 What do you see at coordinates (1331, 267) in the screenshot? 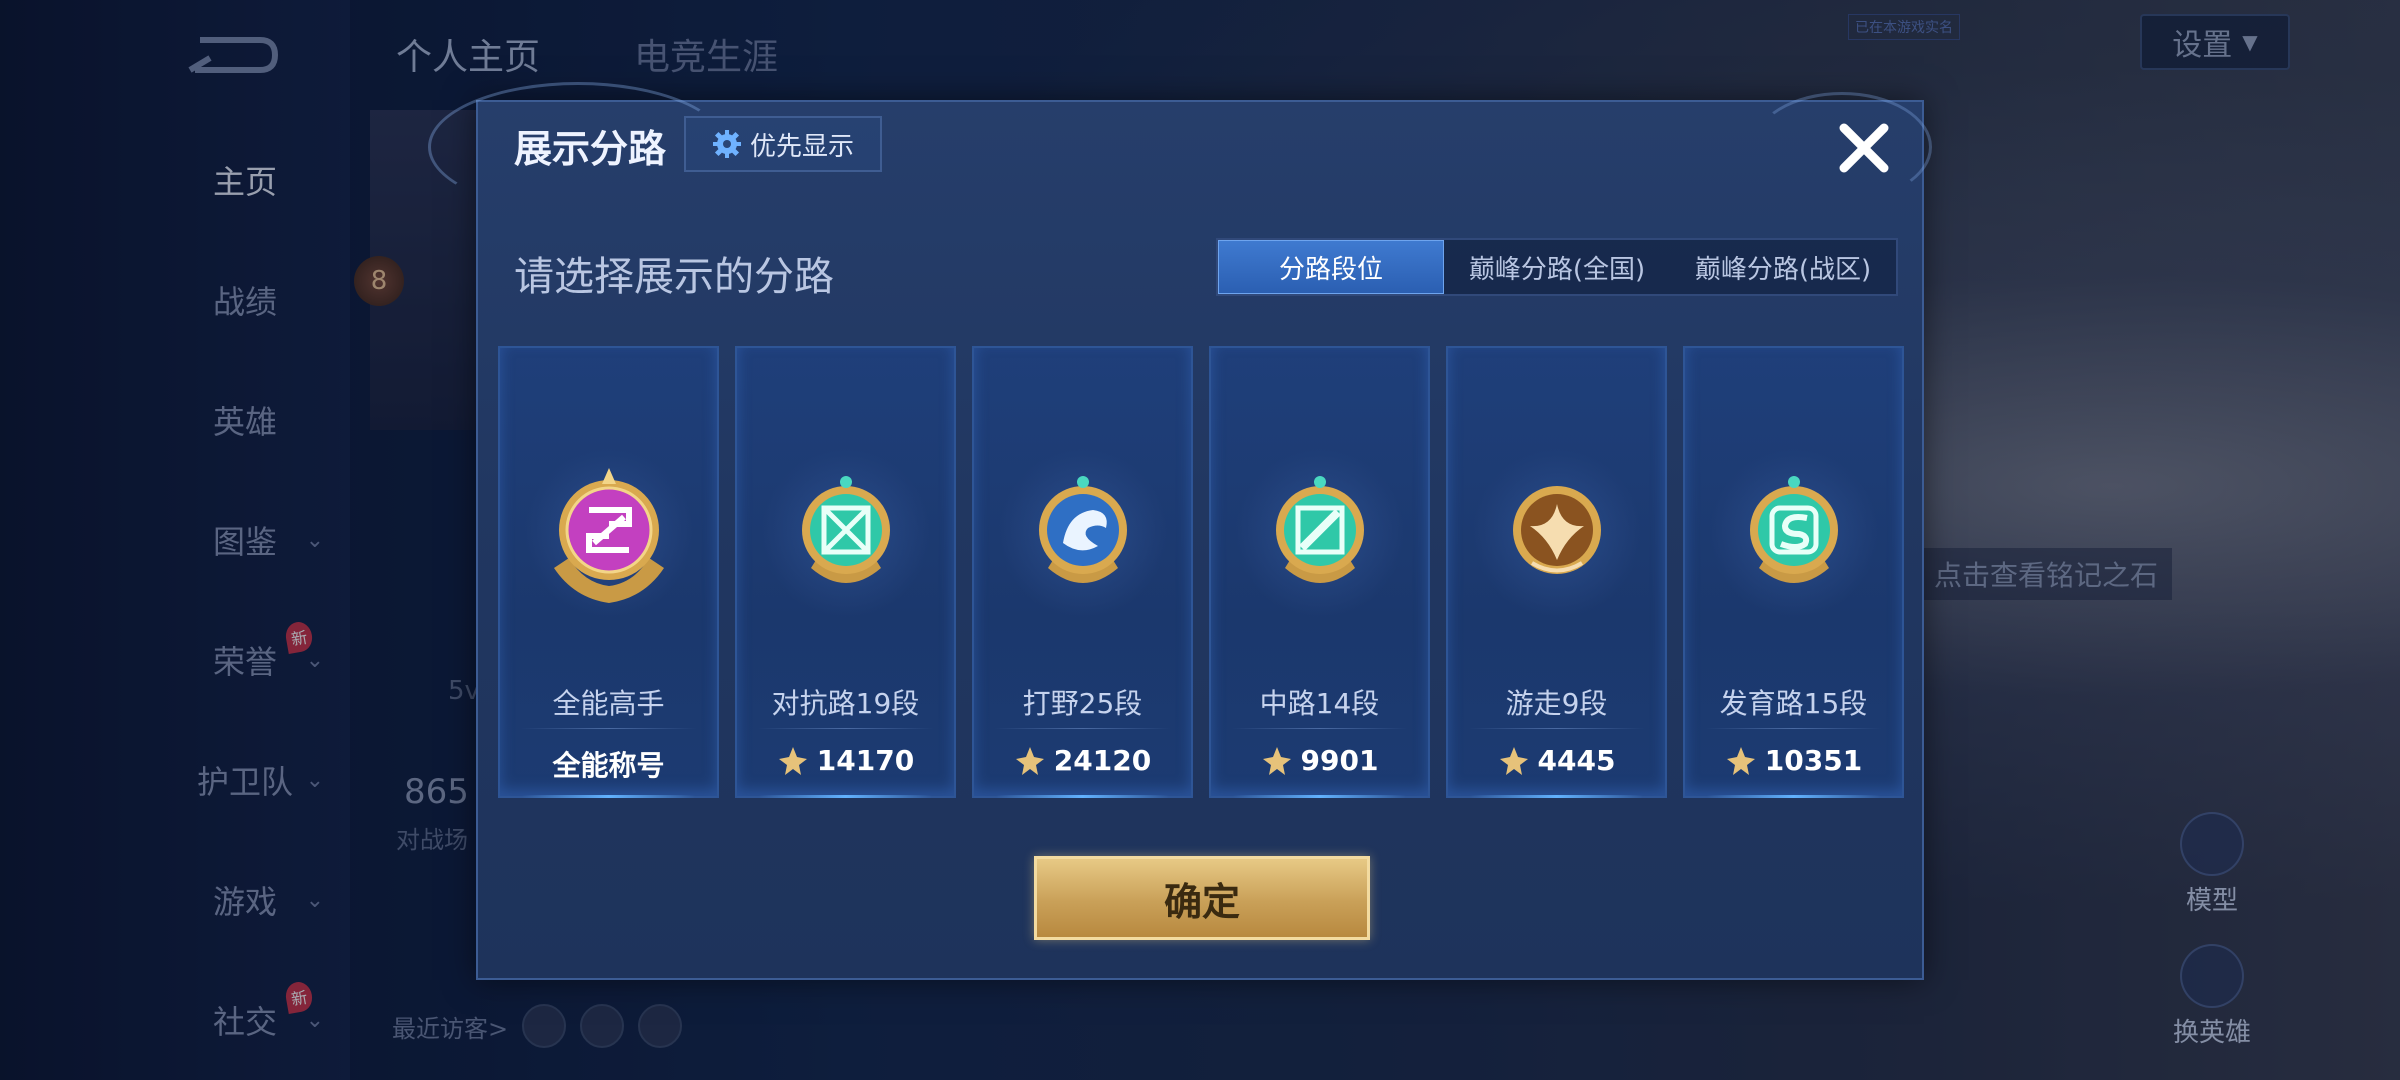
I see `tab-lane-rank: 分路段位` at bounding box center [1331, 267].